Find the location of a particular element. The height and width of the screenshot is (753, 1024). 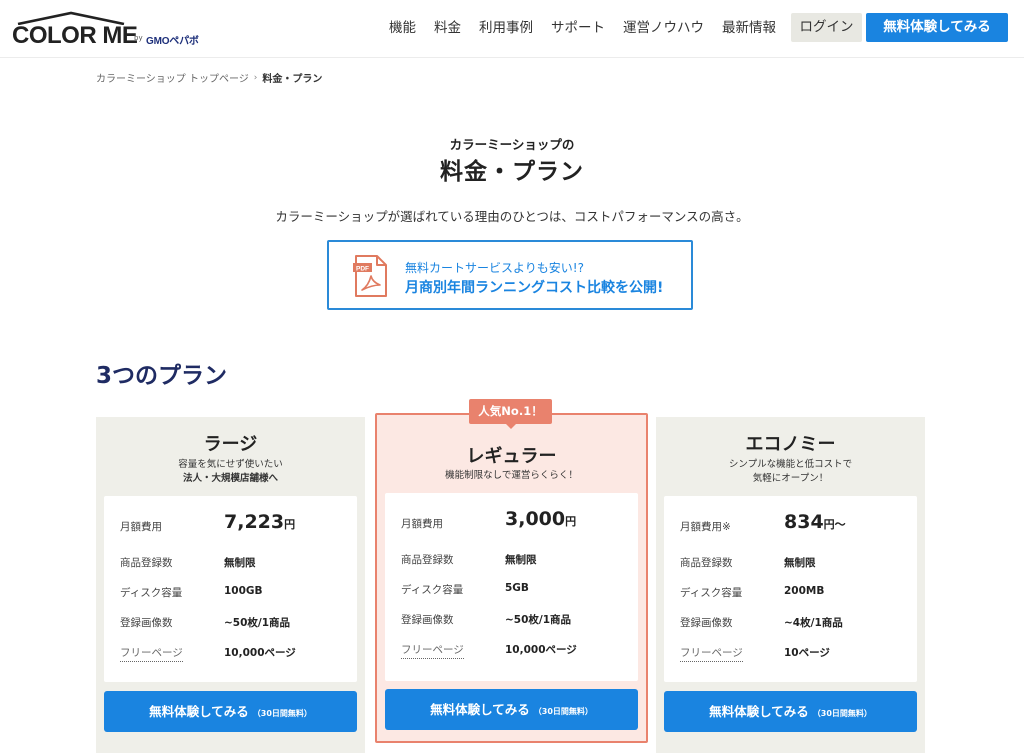

plan-price: 7,223円 is located at coordinates (259, 522).